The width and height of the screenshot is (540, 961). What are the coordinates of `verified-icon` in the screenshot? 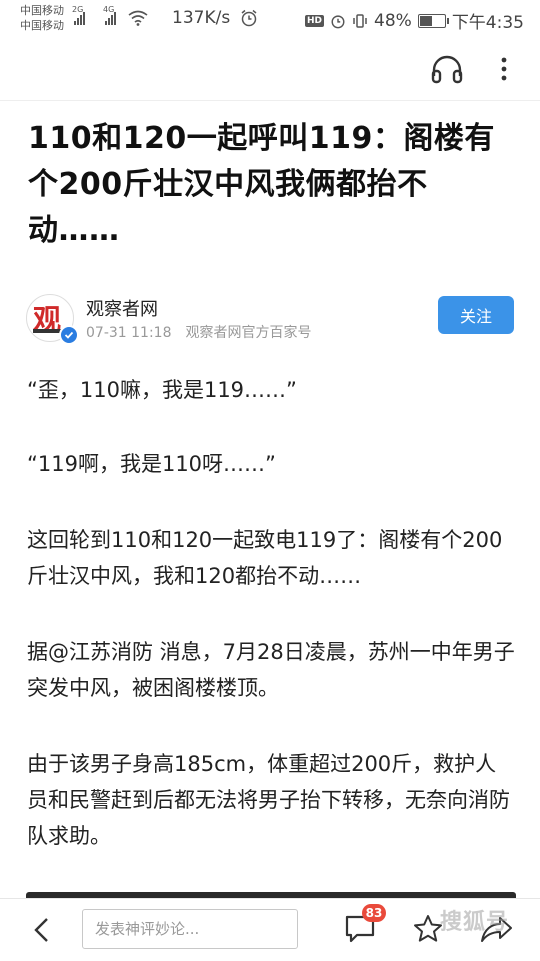 It's located at (69, 335).